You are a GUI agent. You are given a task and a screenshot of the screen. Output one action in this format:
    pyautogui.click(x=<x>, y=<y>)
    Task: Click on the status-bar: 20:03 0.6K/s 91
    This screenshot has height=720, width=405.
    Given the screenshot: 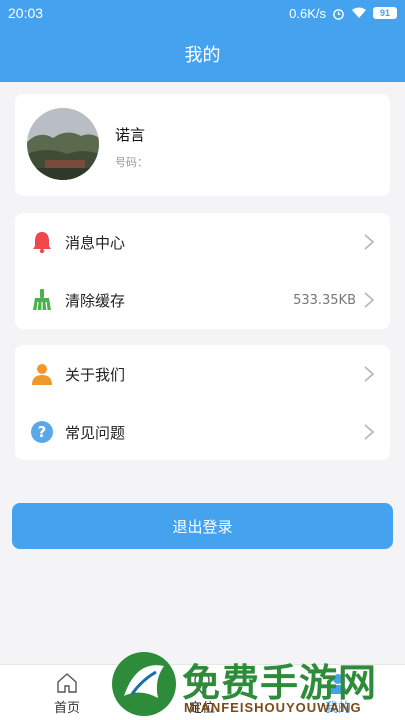 What is the action you would take?
    pyautogui.click(x=202, y=13)
    